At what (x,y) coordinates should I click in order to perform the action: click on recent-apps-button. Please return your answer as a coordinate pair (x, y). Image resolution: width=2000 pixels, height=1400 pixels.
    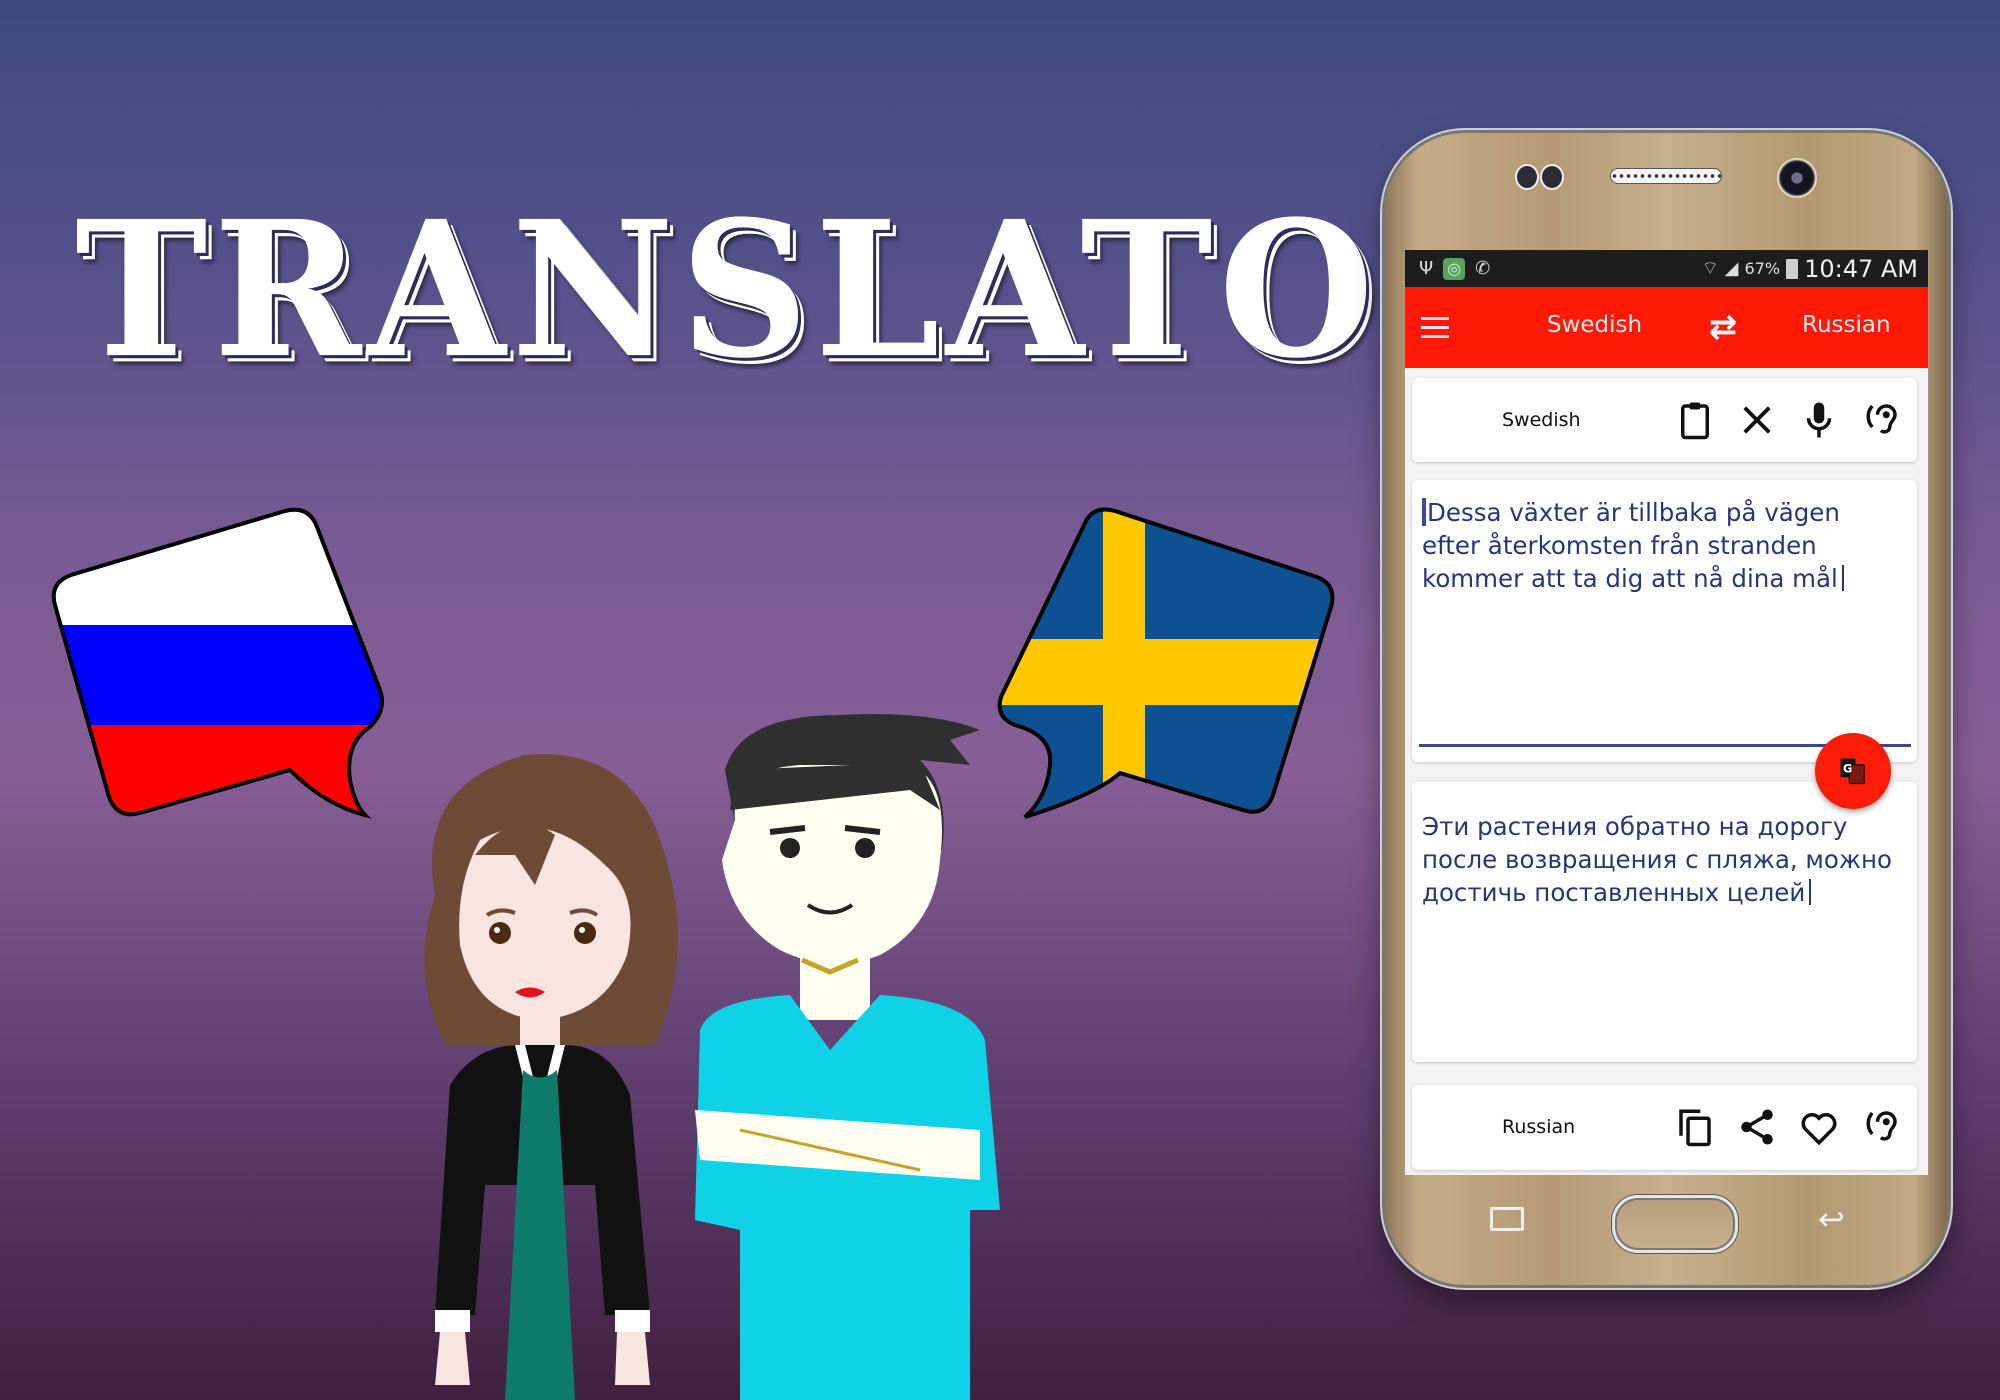
    Looking at the image, I should click on (1507, 1219).